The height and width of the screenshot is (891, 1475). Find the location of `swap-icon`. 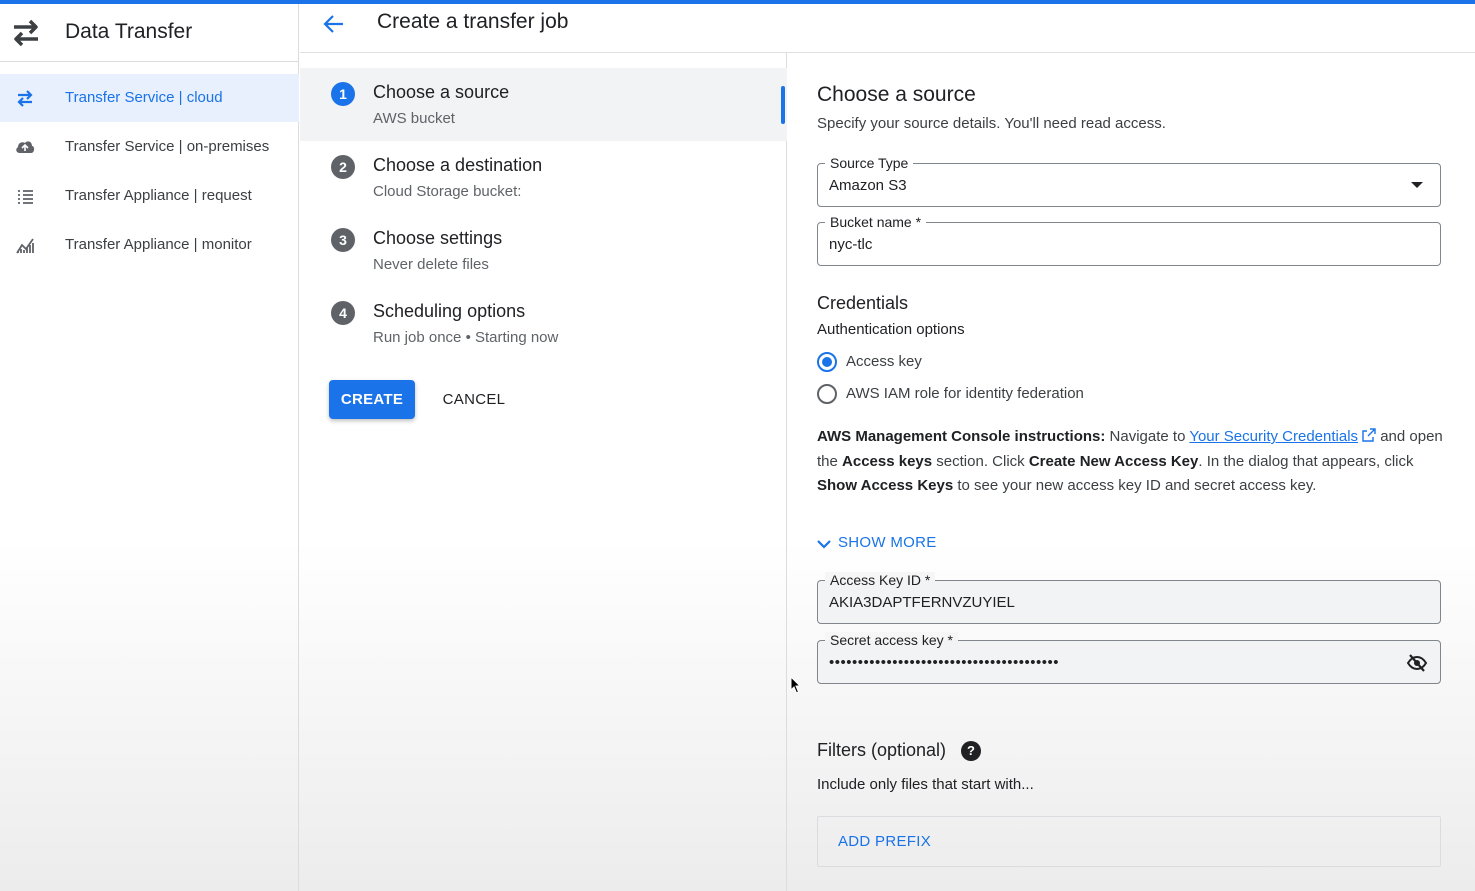

swap-icon is located at coordinates (25, 98).